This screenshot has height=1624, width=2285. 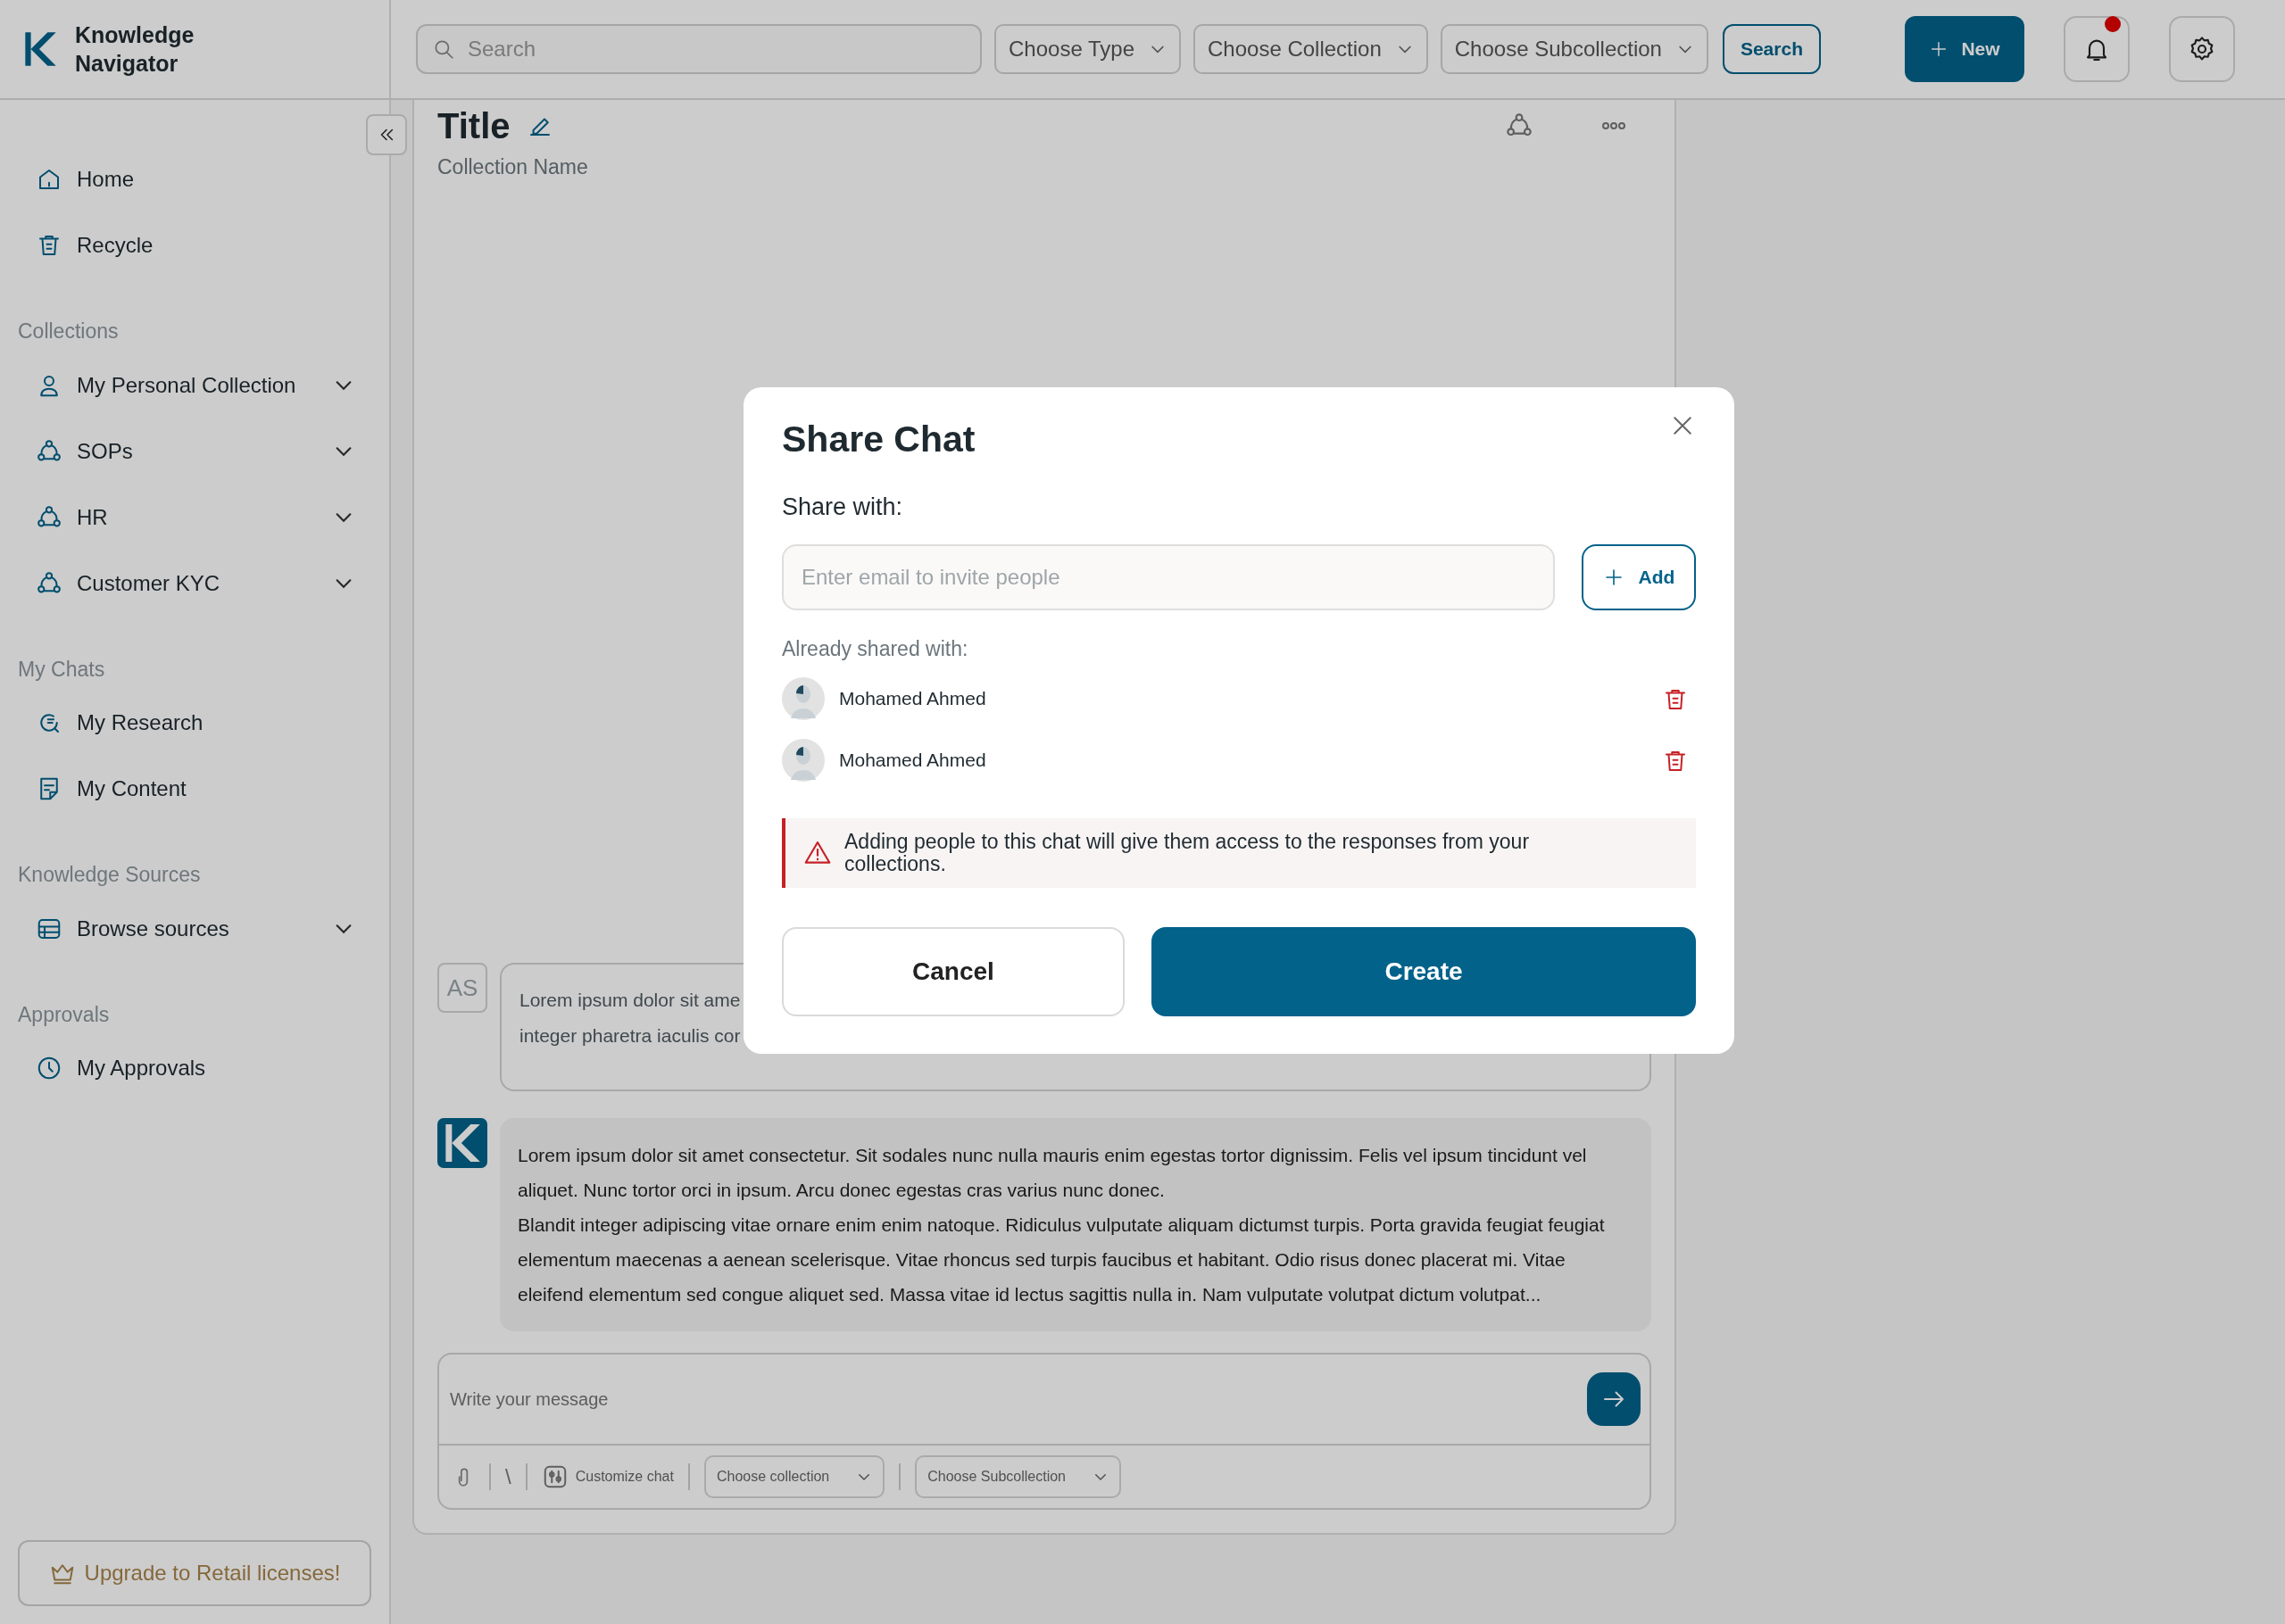 I want to click on search-field: Search, so click(x=699, y=49).